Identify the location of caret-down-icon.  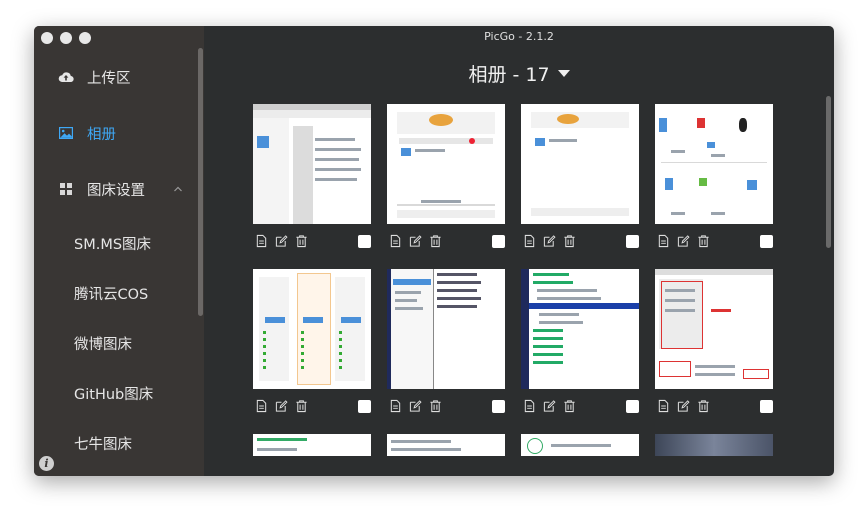
(563, 73).